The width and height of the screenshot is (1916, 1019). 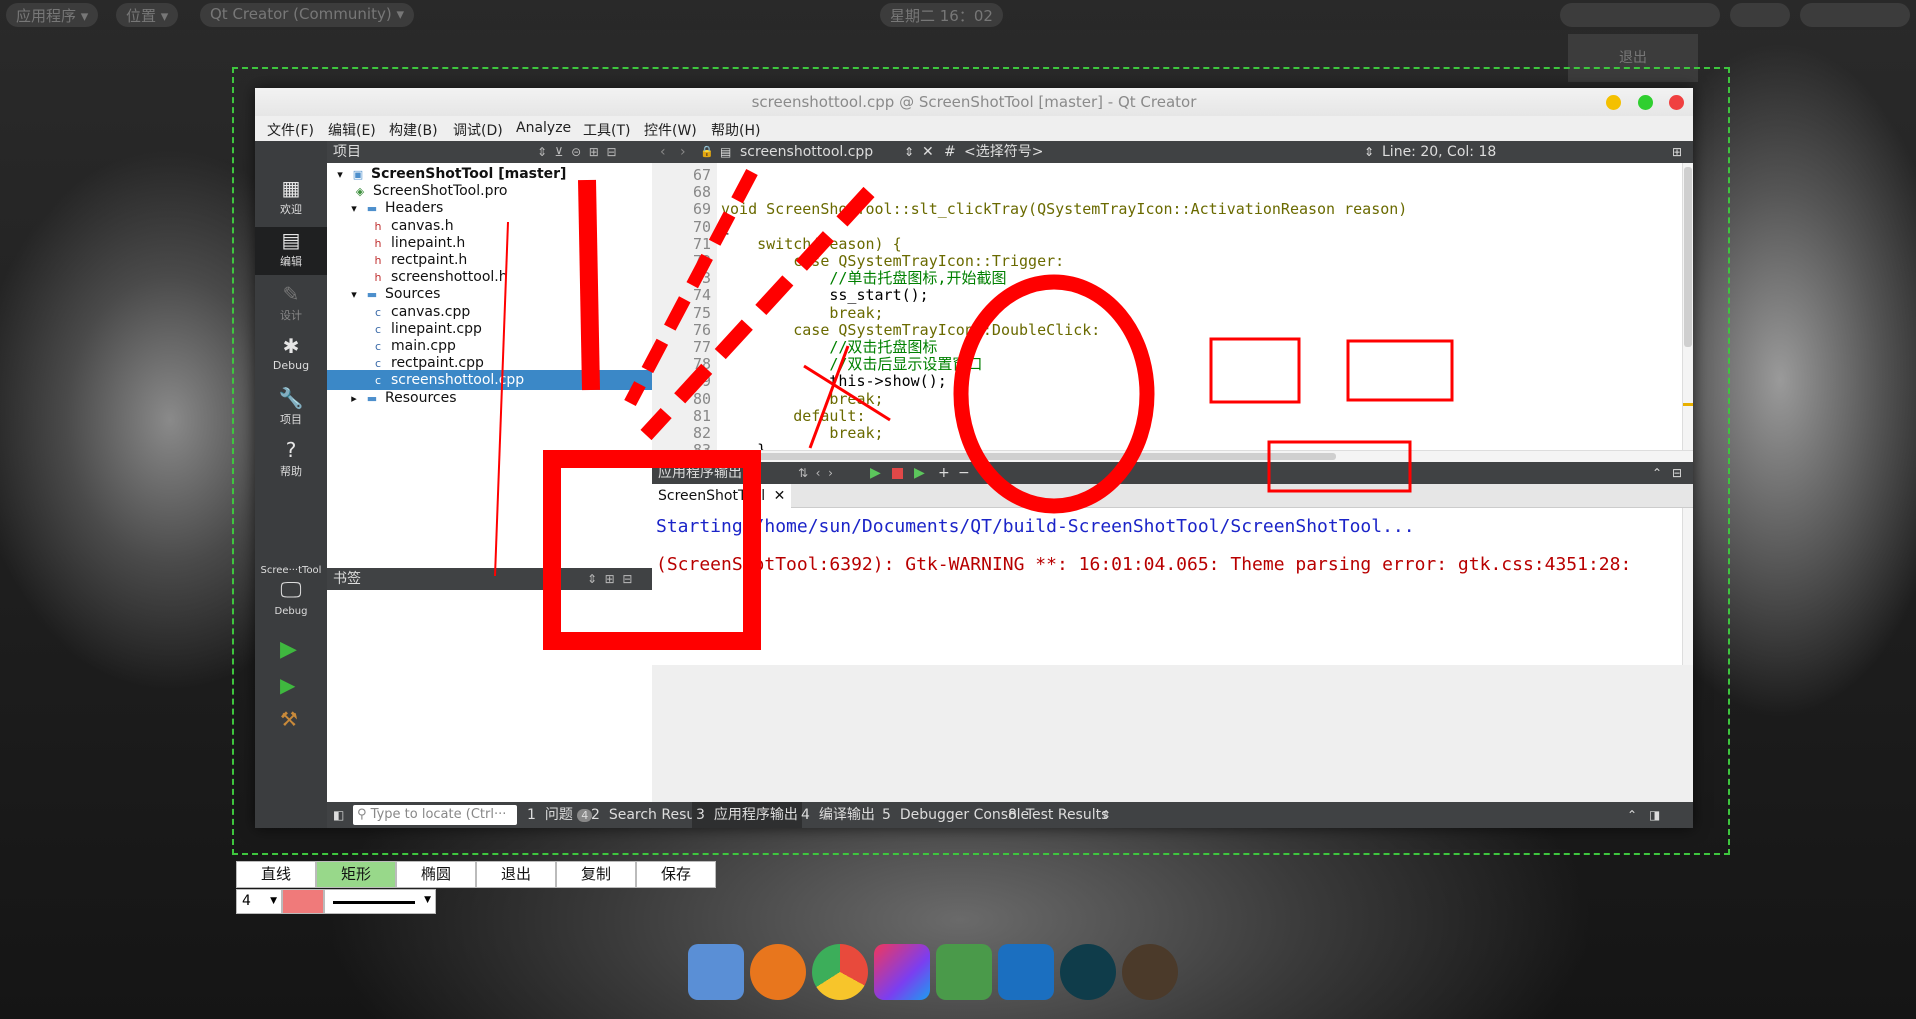 What do you see at coordinates (303, 901) in the screenshot?
I see `color-picker` at bounding box center [303, 901].